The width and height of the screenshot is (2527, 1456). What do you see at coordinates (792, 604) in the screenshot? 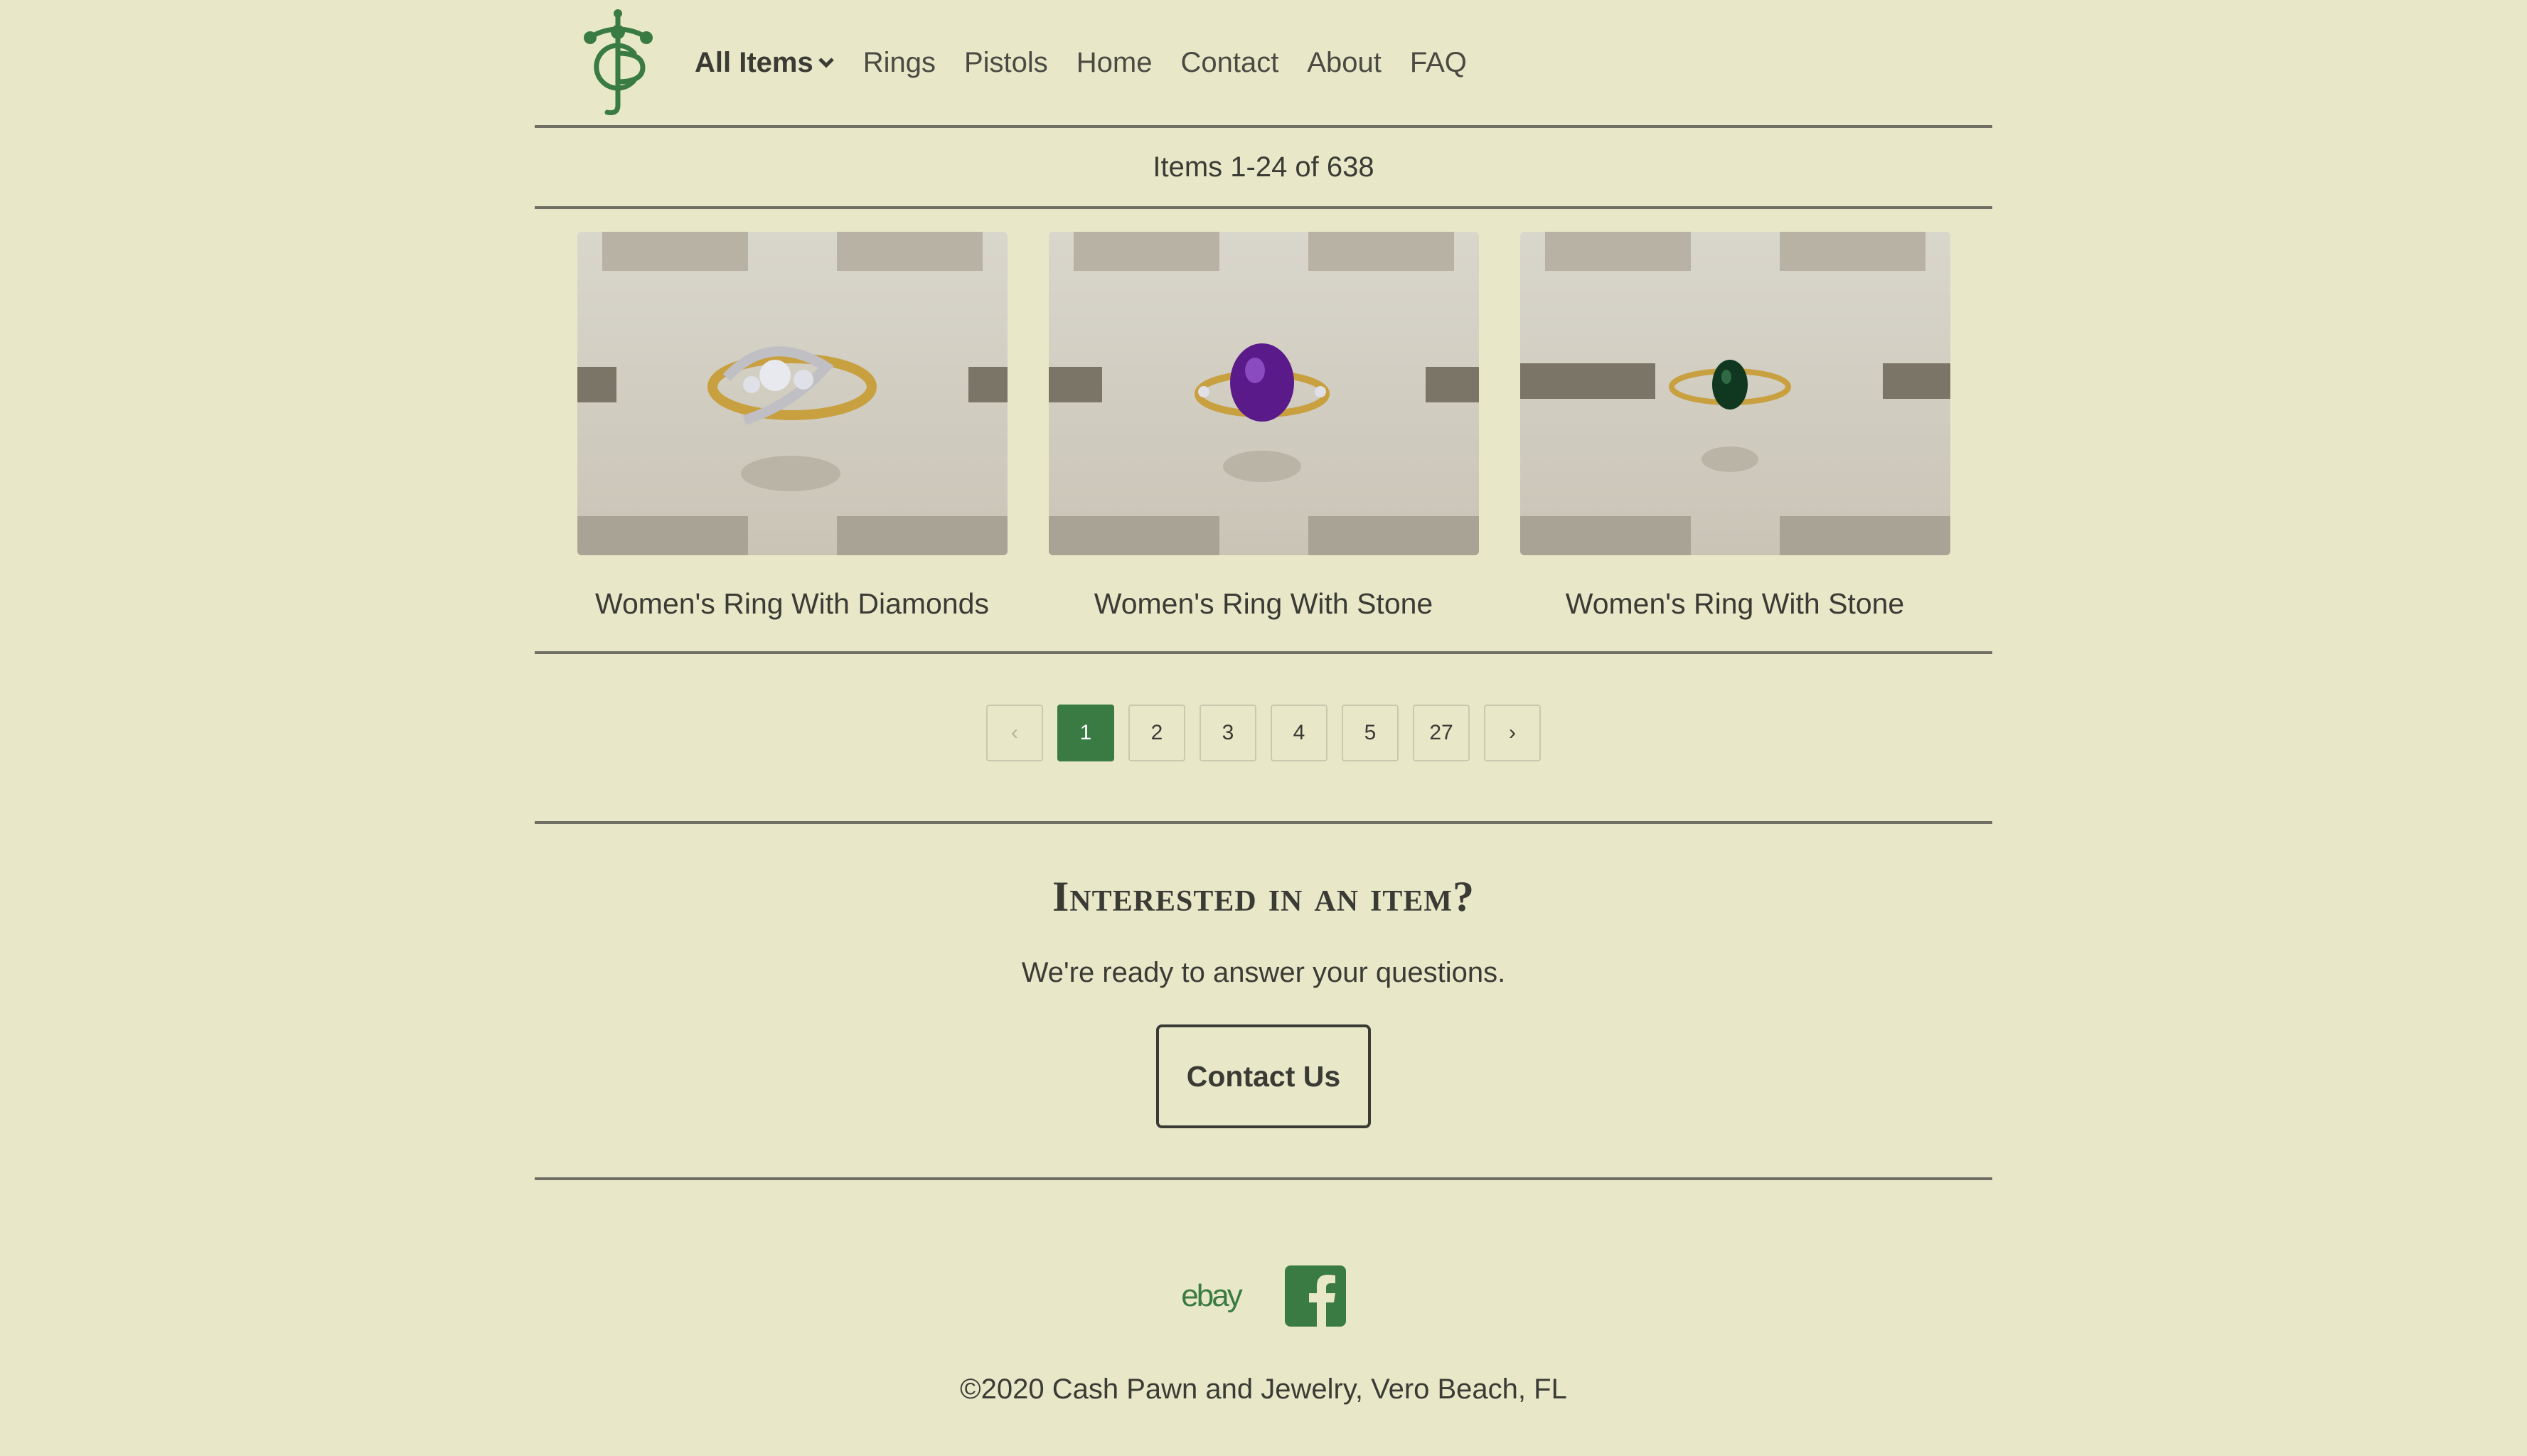
I see `product-title: Women's Ring With Diamonds` at bounding box center [792, 604].